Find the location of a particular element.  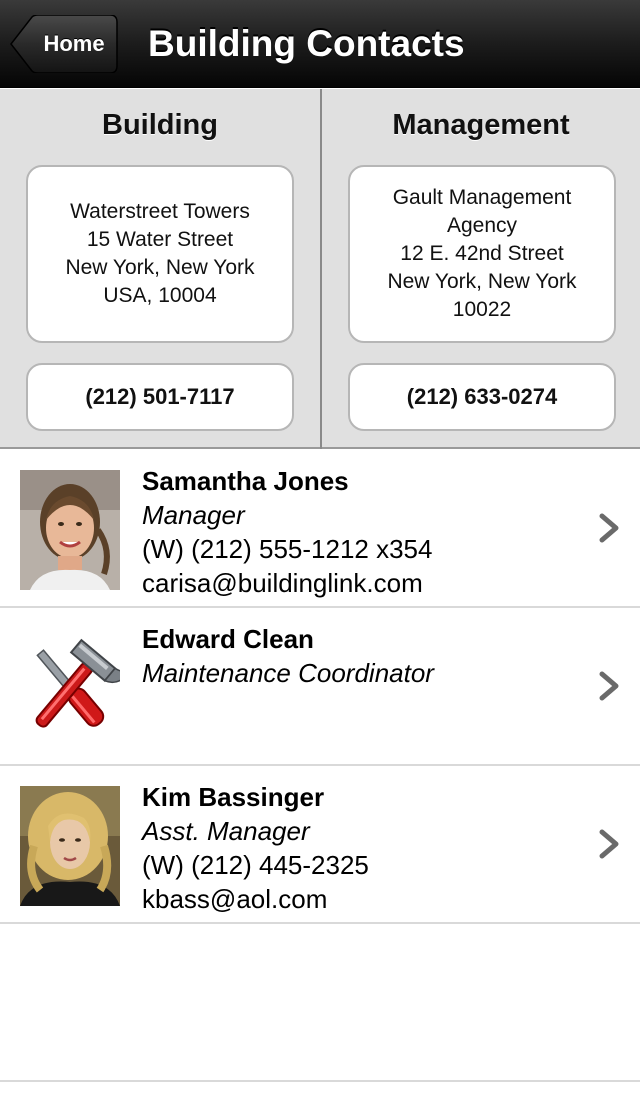

contact-role: Manager is located at coordinates (193, 515).